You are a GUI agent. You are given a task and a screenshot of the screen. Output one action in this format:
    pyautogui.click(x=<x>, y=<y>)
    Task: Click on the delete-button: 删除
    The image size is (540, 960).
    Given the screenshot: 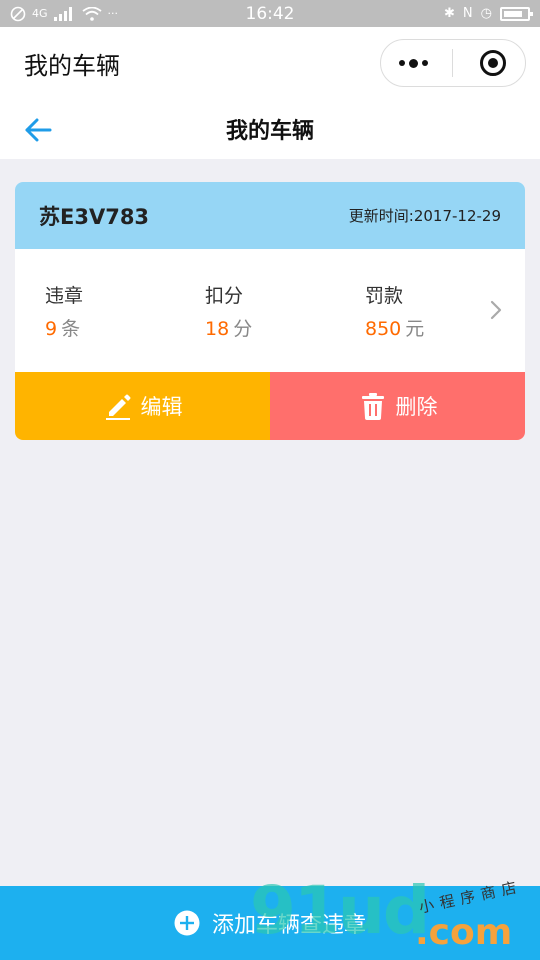 What is the action you would take?
    pyautogui.click(x=397, y=406)
    